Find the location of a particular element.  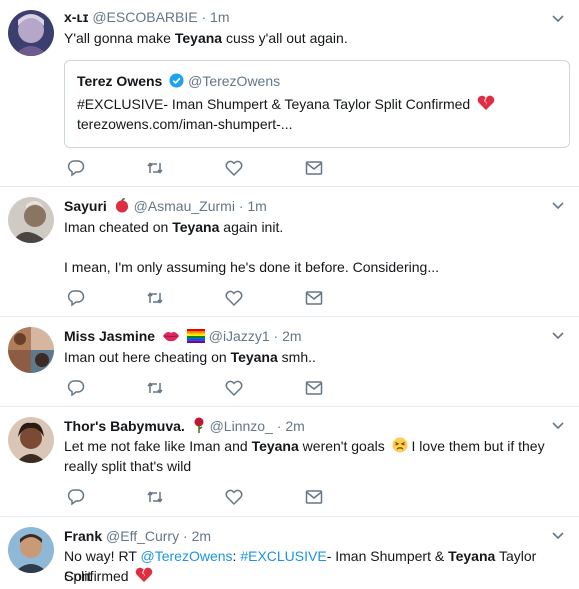

tweet-header: Miss Jasmine @iJazzy1 · 2m is located at coordinates (183, 336).